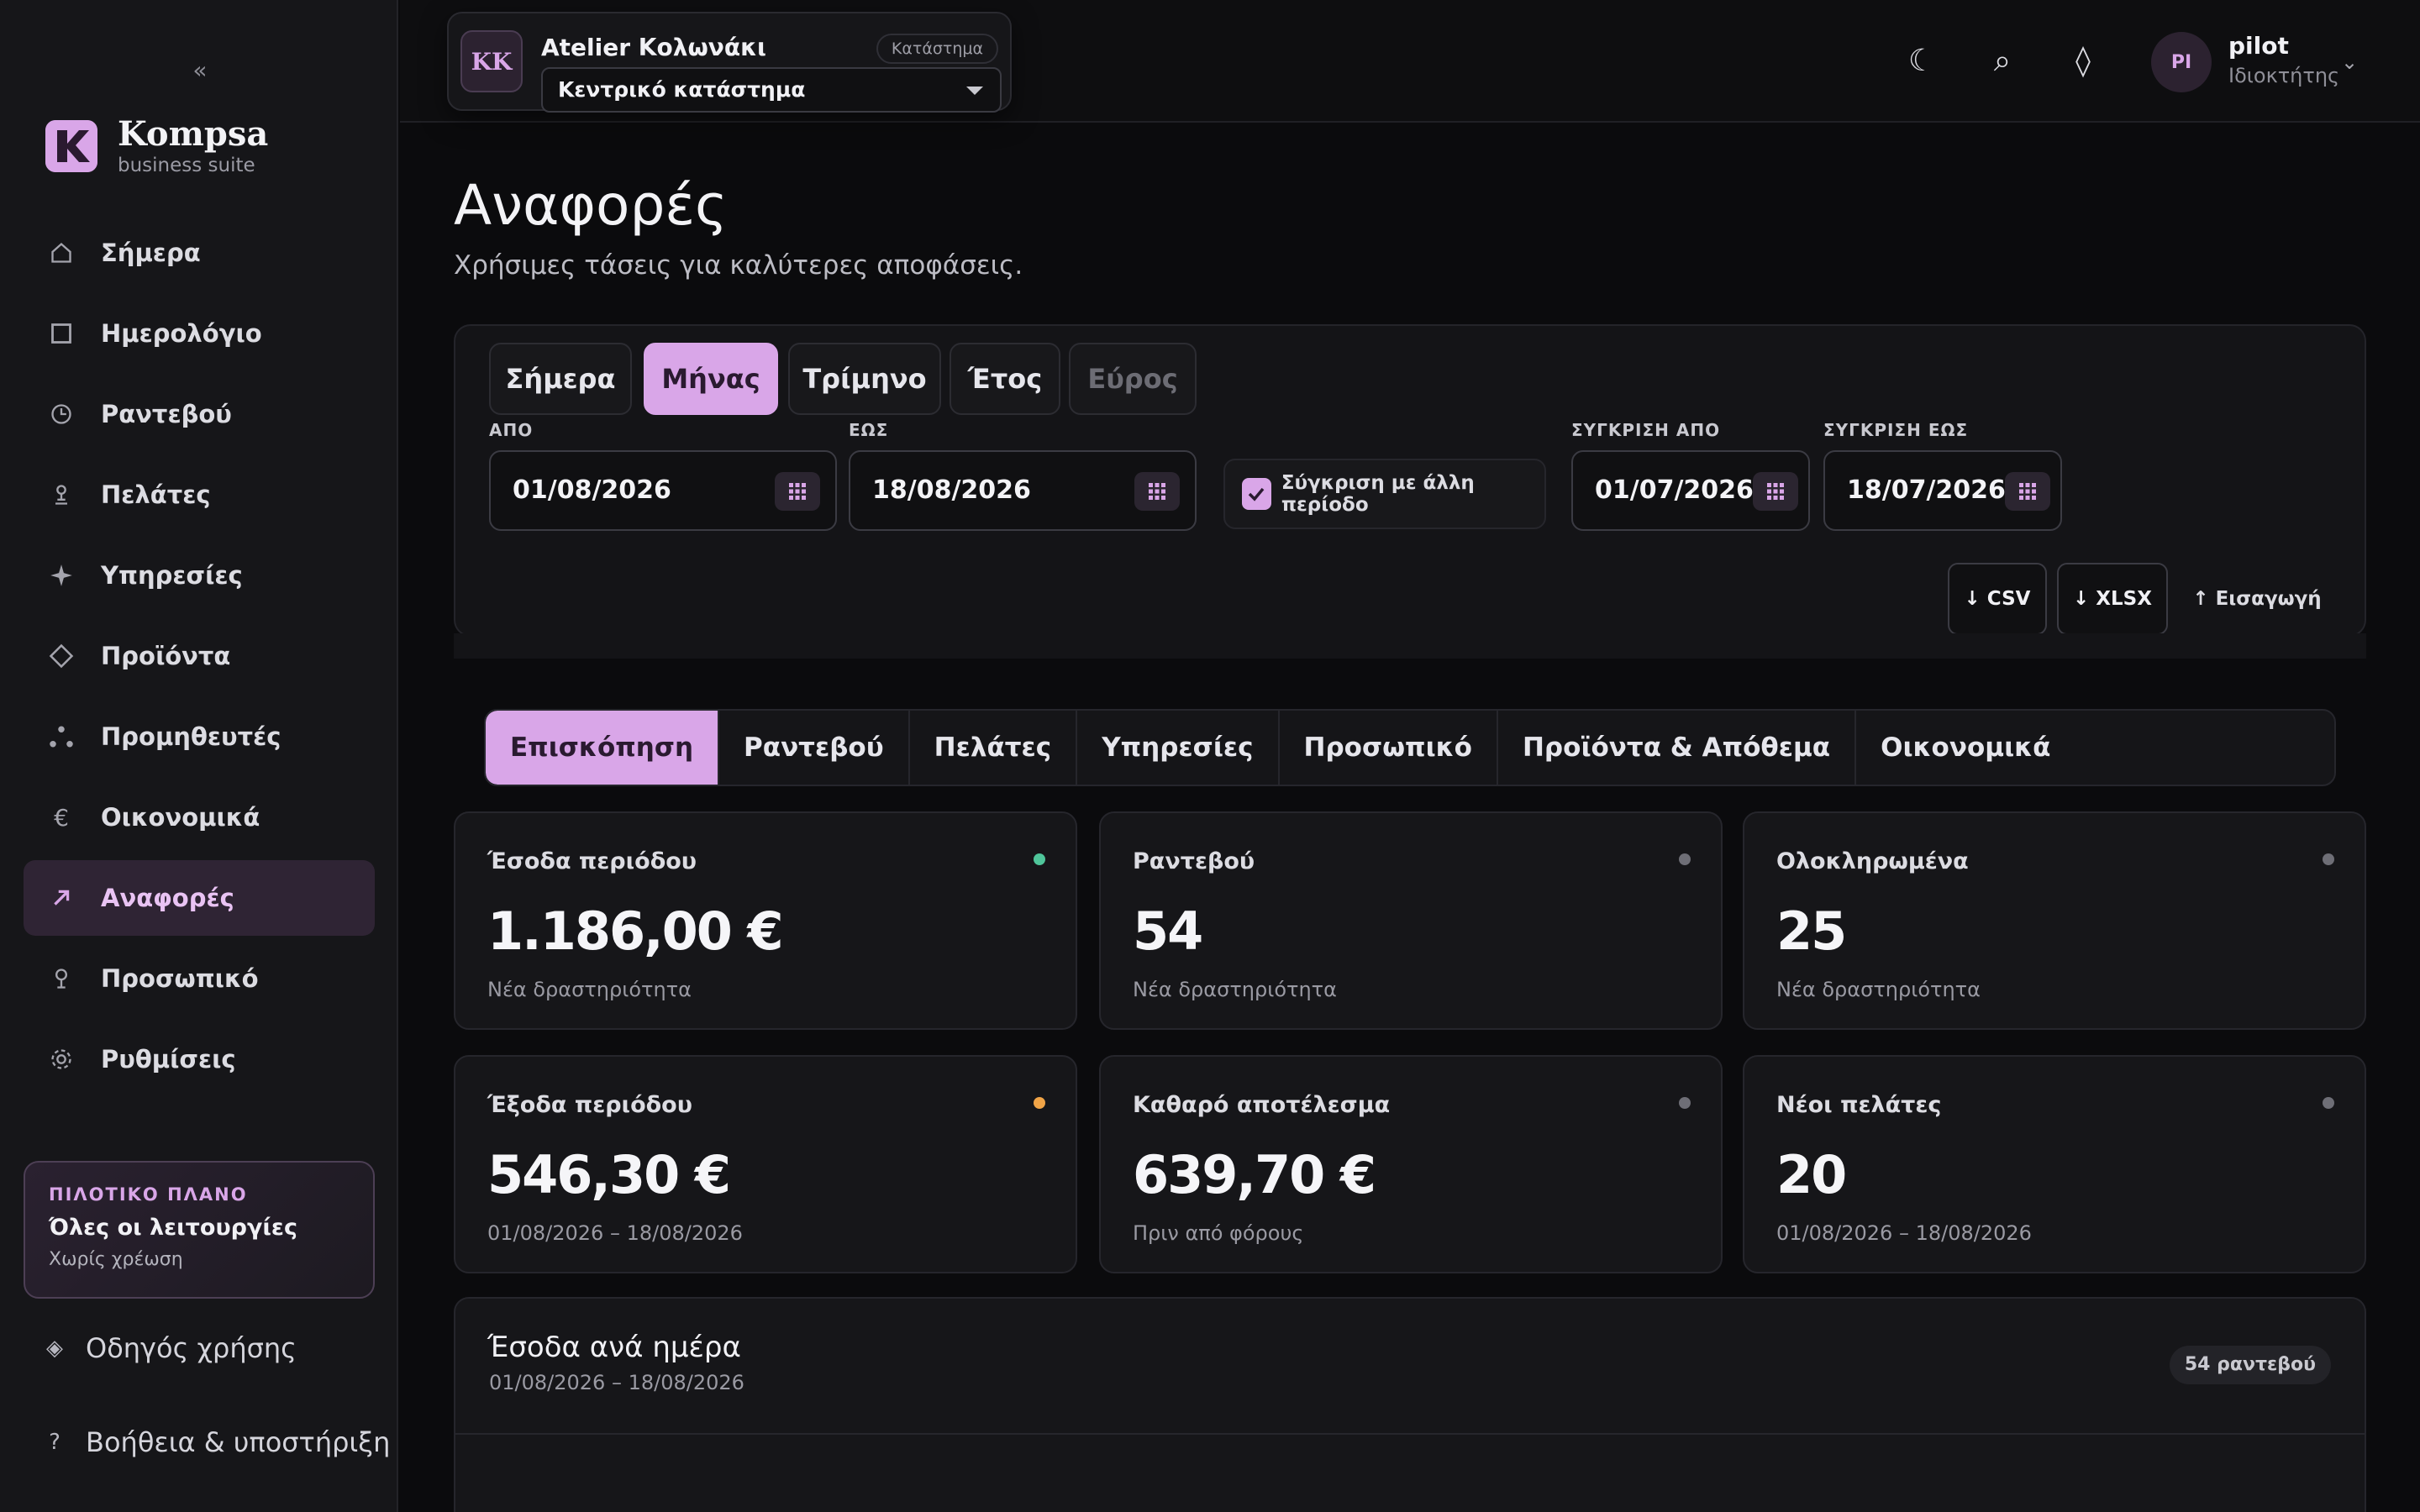 The image size is (2420, 1512). Describe the element at coordinates (1378, 494) in the screenshot. I see `compare-period-label: Σύγκριση με άλλη περίοδο` at that location.